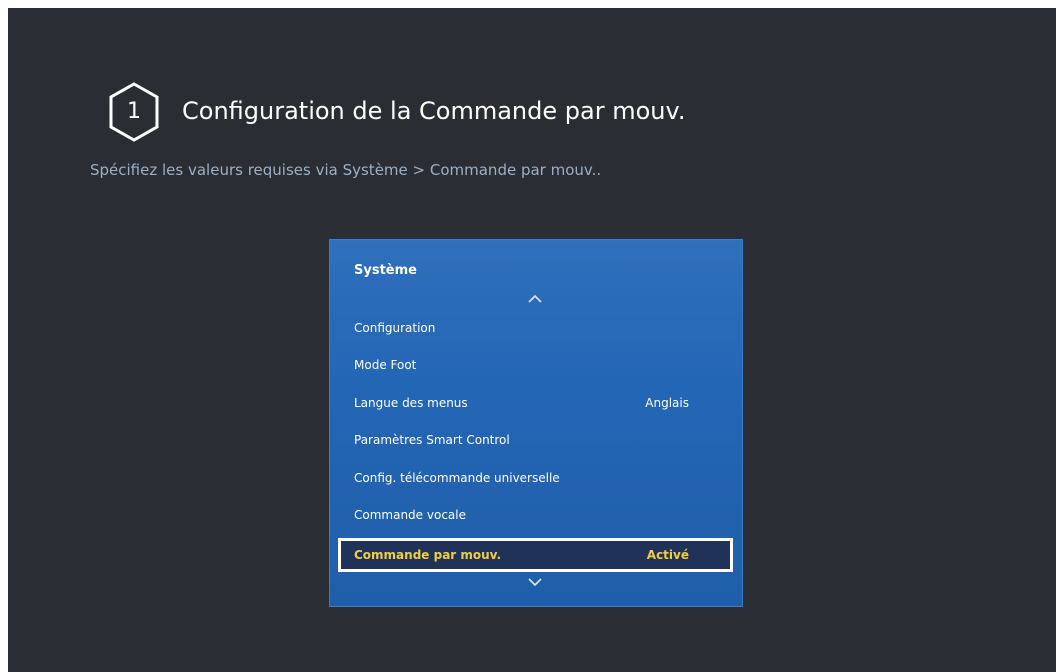 The image size is (1056, 672). I want to click on menu-item-value: Activé, so click(667, 555).